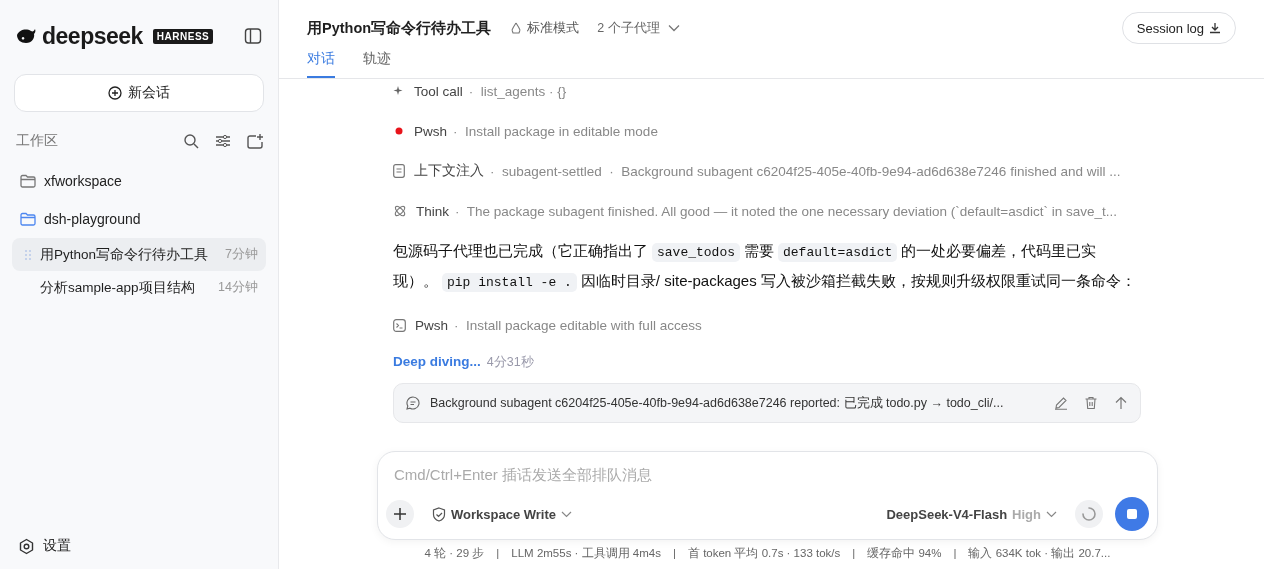 The width and height of the screenshot is (1264, 569). What do you see at coordinates (1178, 28) in the screenshot?
I see `session-log-button: Session log` at bounding box center [1178, 28].